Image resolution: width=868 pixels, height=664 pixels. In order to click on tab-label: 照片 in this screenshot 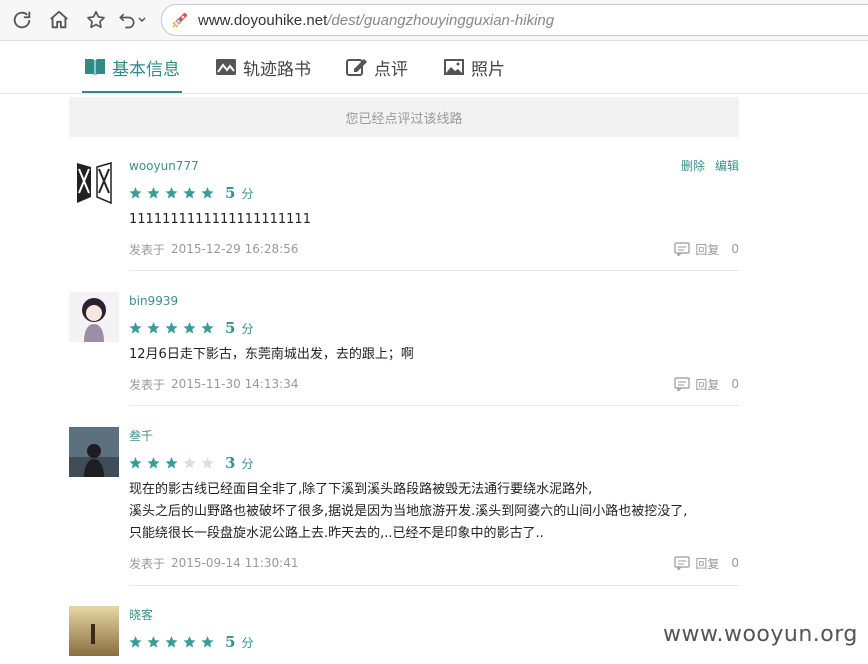, I will do `click(488, 69)`.